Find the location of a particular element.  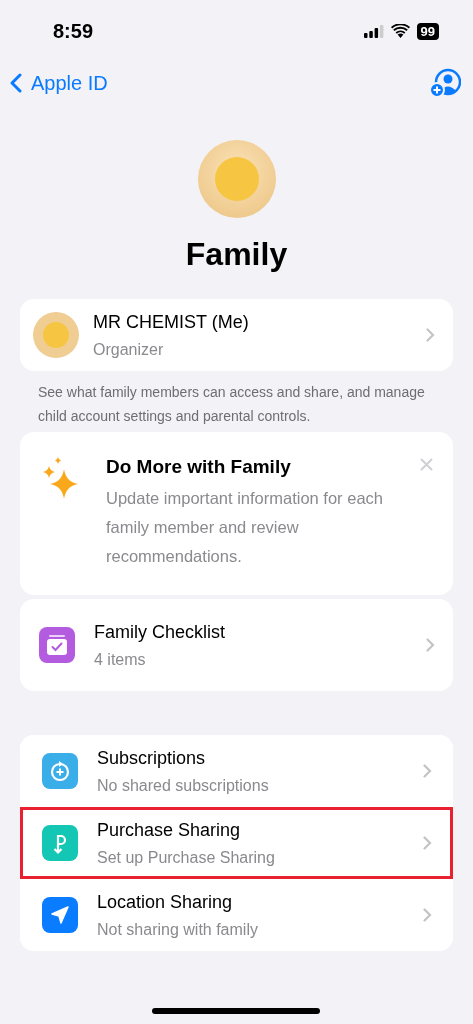

promo-text: Update important information for each family member and review recommendations. is located at coordinates (245, 527).